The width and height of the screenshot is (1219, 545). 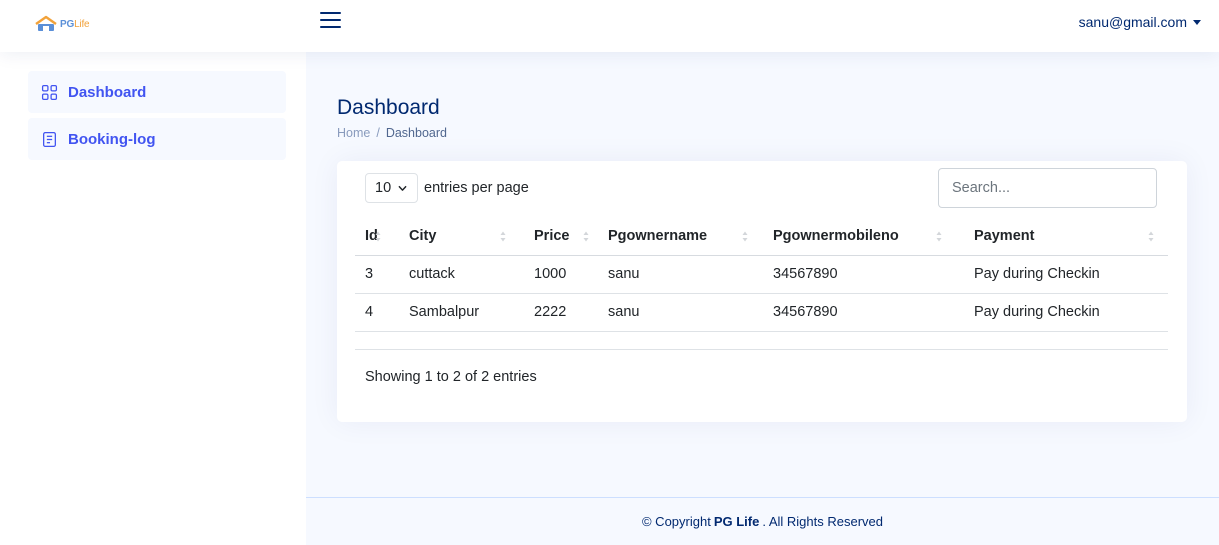 I want to click on breadcrumb-home-link: Home, so click(x=353, y=133).